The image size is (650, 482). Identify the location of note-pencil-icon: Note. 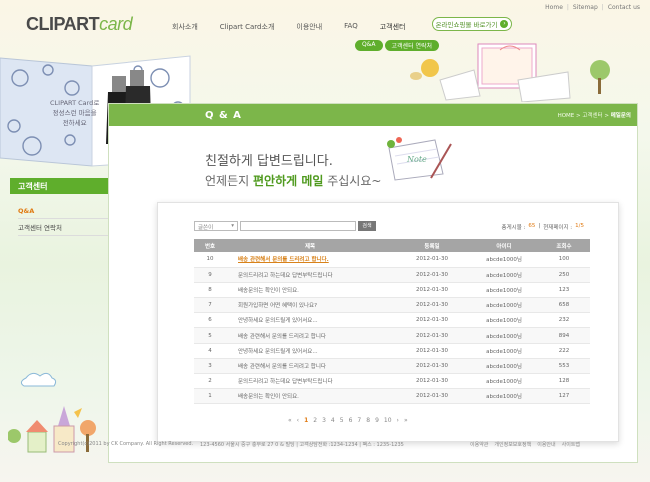
(419, 159).